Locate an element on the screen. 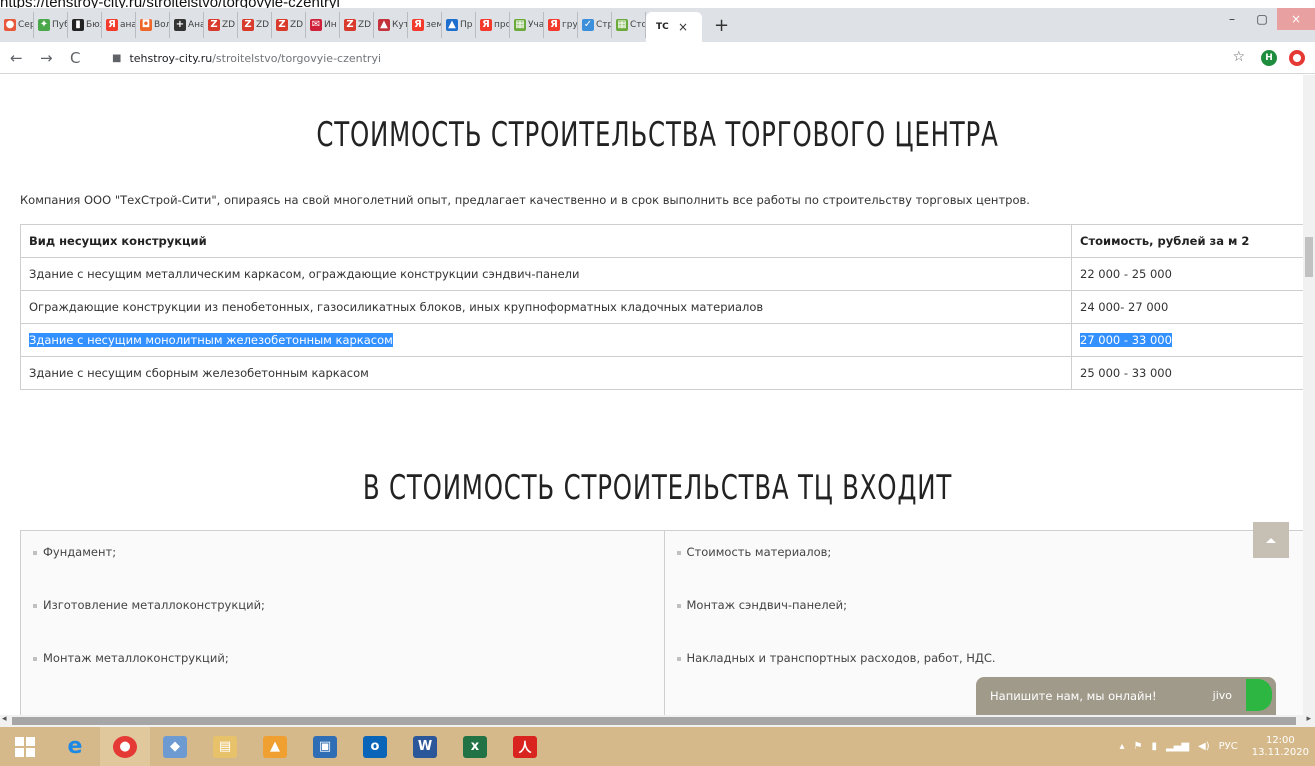  browser-tab: + Ана is located at coordinates (187, 25).